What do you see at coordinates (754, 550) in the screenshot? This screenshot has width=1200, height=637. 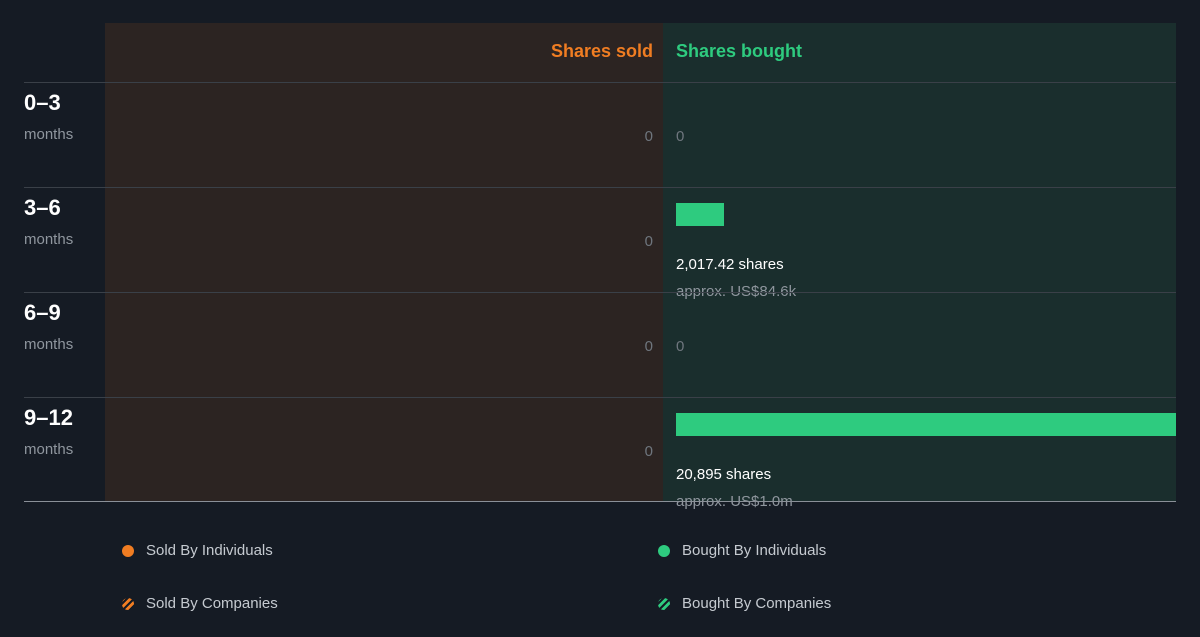 I see `legend-label: Bought By Individuals` at bounding box center [754, 550].